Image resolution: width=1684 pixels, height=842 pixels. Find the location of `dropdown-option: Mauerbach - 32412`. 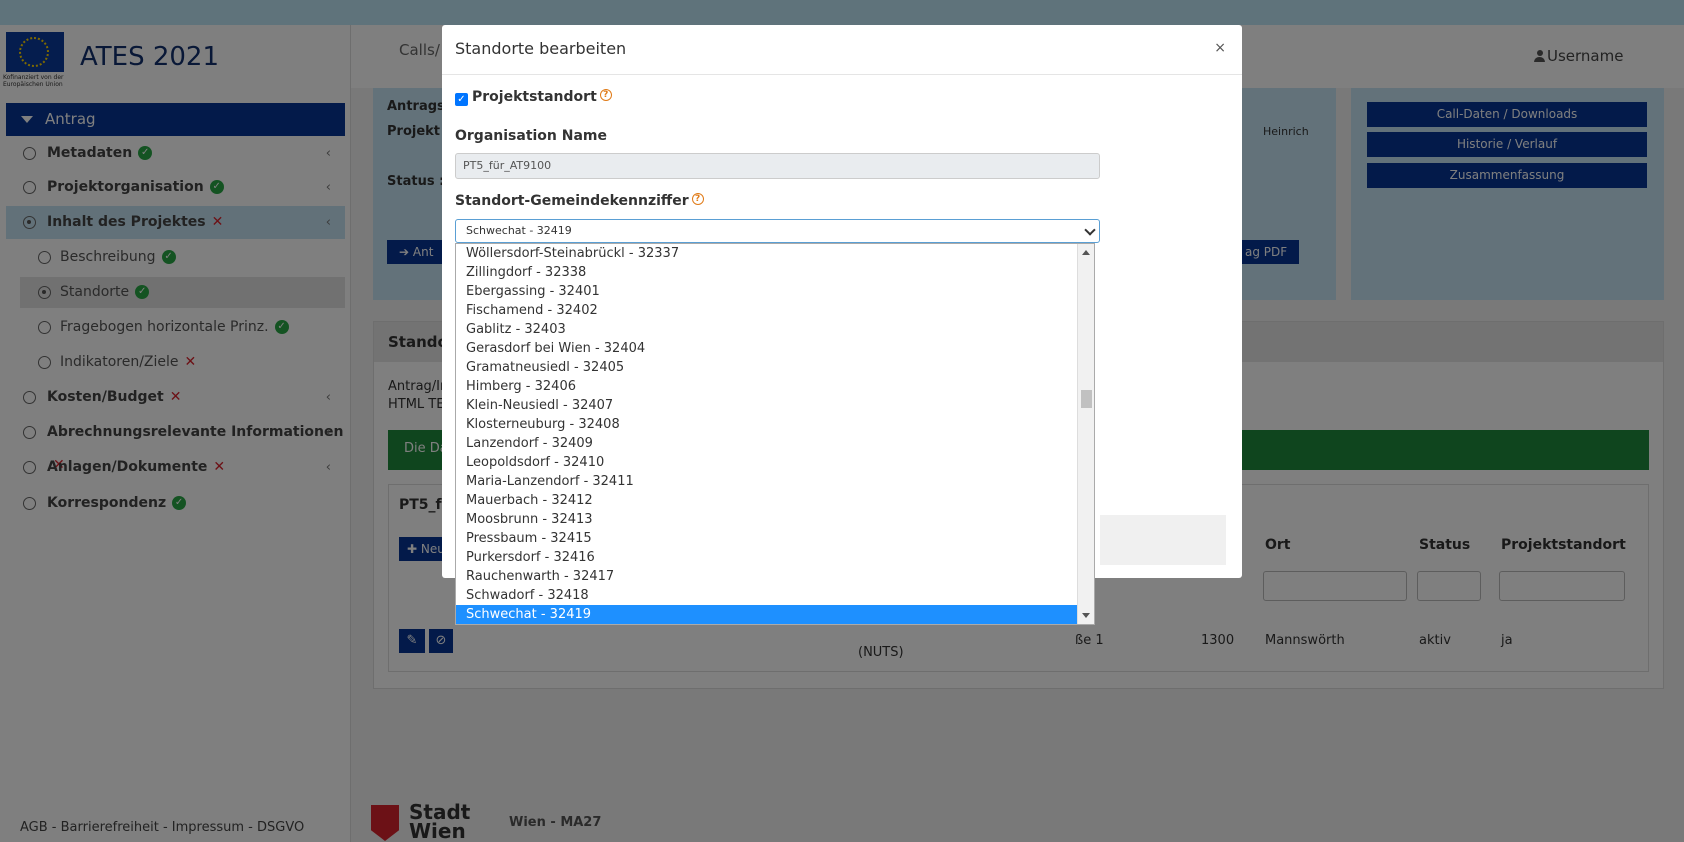

dropdown-option: Mauerbach - 32412 is located at coordinates (775, 500).